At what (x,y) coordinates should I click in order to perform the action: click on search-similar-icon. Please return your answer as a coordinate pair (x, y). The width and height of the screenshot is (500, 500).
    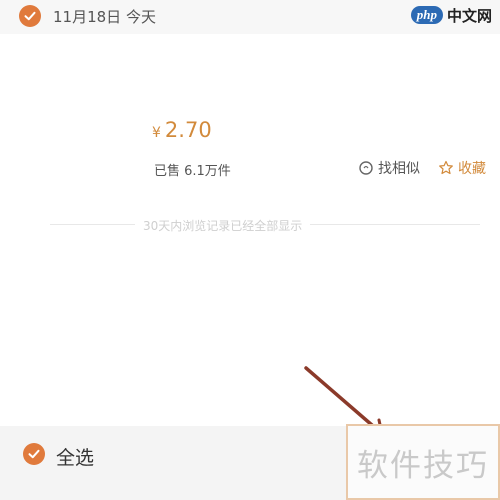
    Looking at the image, I should click on (366, 168).